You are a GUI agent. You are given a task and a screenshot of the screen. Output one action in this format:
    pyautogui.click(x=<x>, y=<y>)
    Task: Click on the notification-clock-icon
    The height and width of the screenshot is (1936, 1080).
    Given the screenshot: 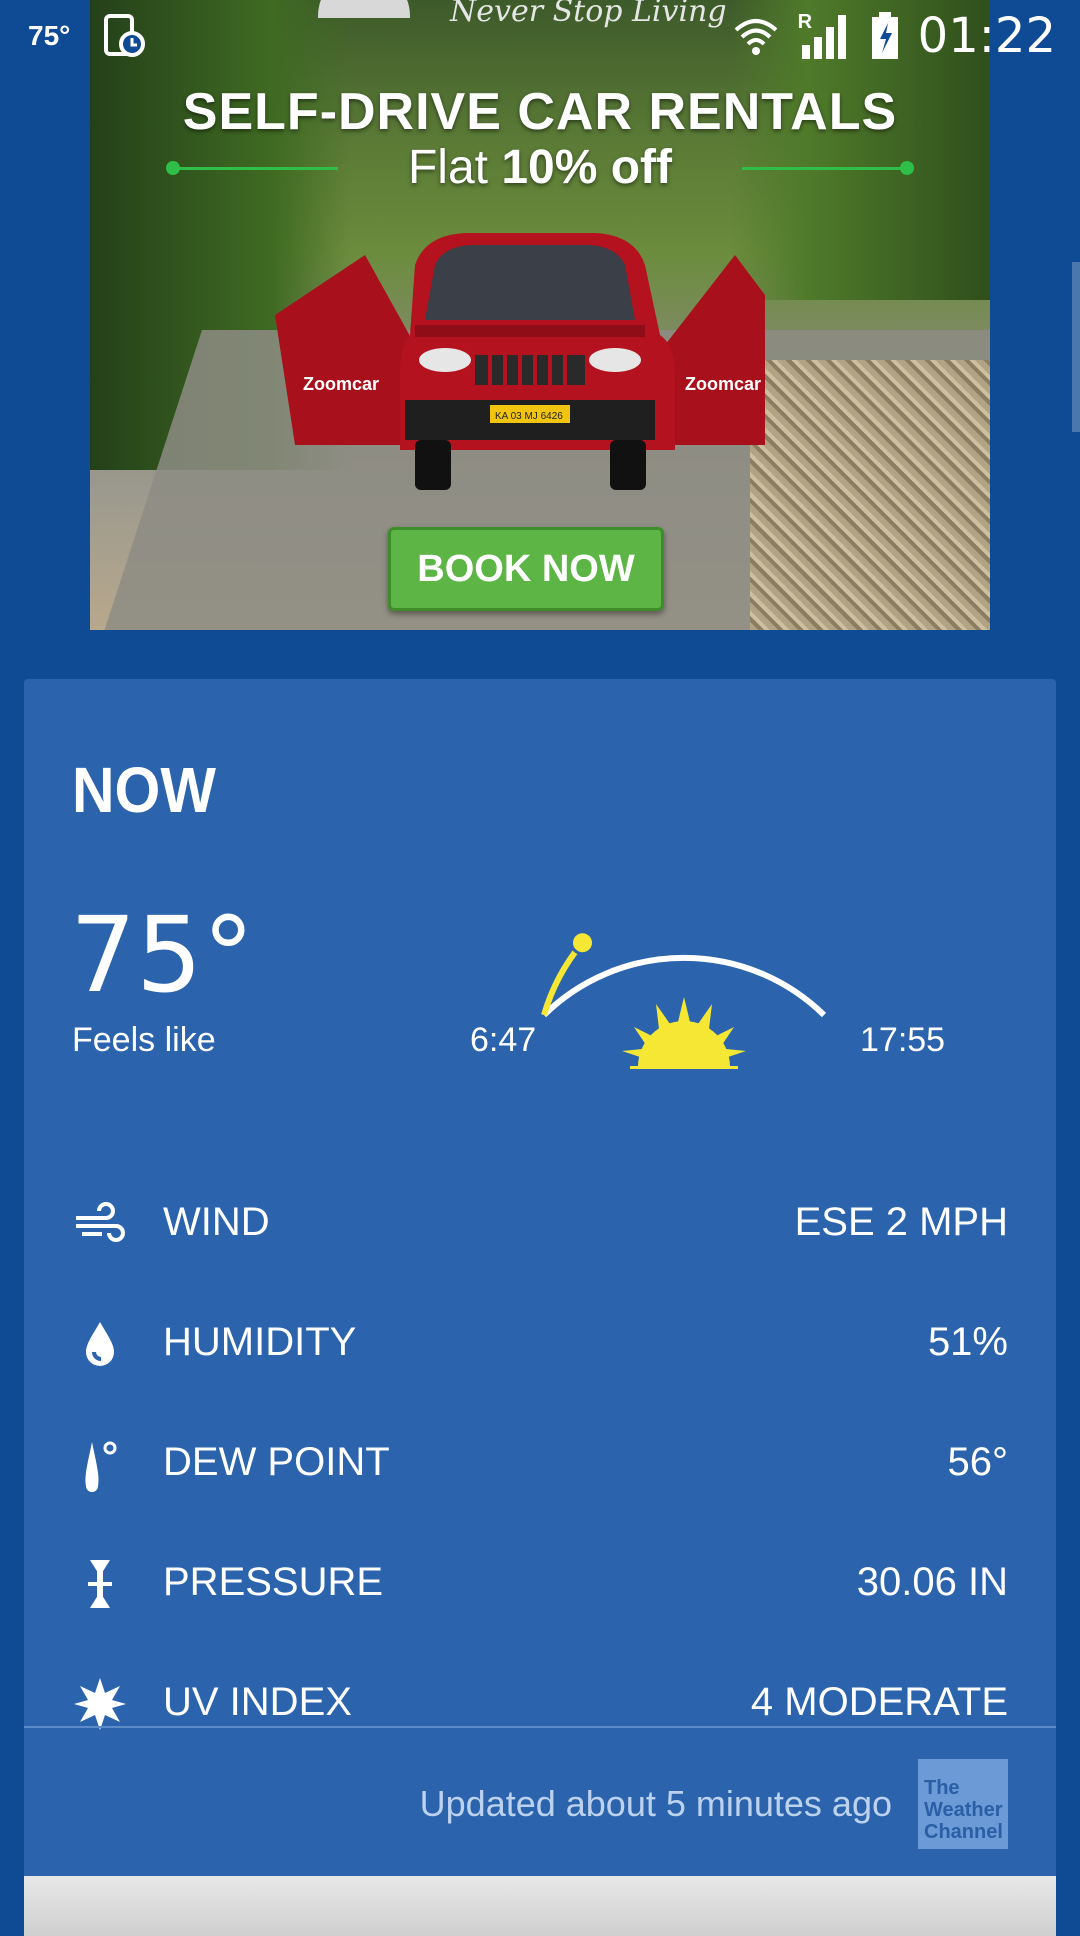 What is the action you would take?
    pyautogui.click(x=124, y=35)
    